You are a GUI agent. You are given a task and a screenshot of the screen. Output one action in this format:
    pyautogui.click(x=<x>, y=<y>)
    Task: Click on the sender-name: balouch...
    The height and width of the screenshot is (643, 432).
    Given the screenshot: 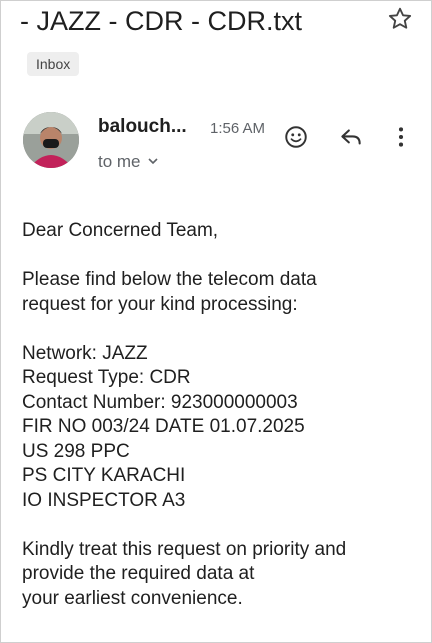 What is the action you would take?
    pyautogui.click(x=142, y=127)
    